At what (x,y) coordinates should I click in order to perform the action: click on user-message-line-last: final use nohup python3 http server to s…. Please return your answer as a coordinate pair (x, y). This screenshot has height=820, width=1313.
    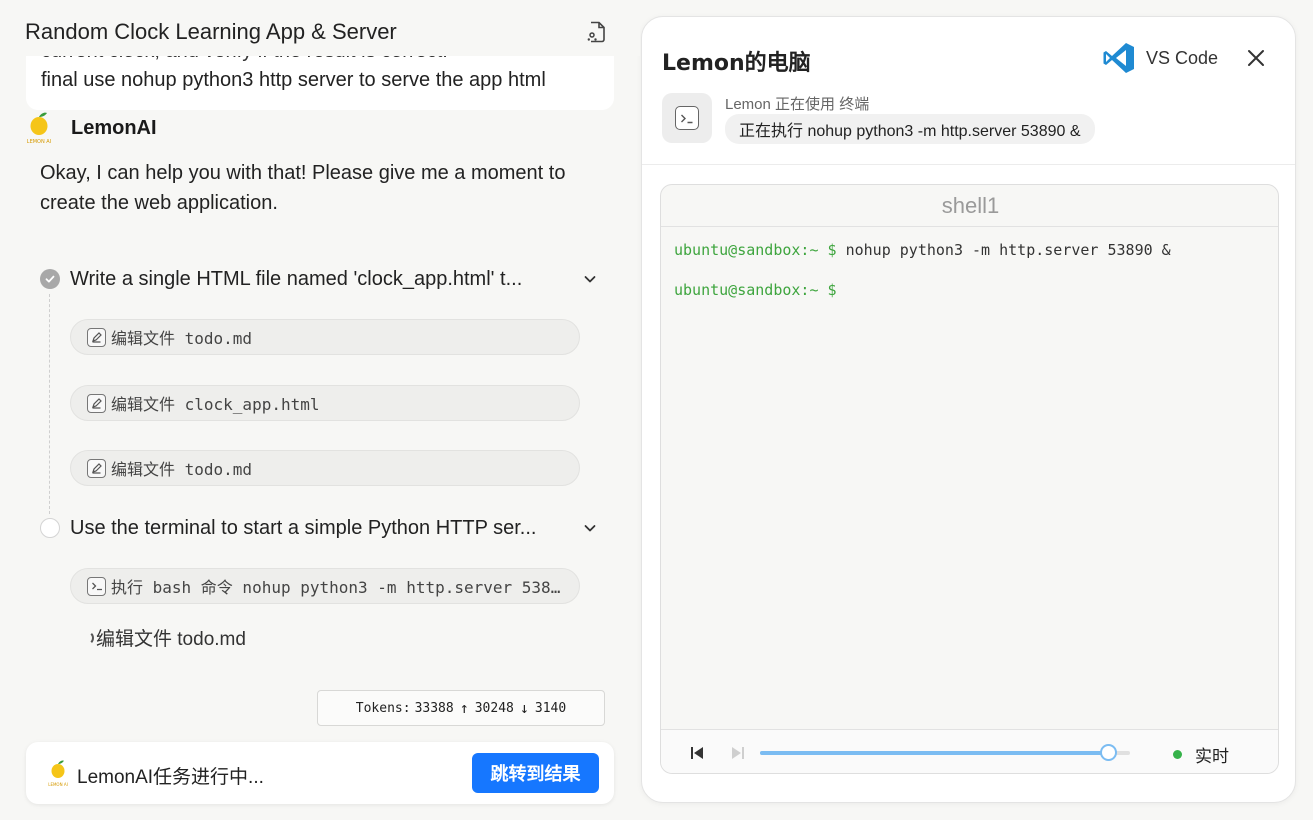
    Looking at the image, I should click on (293, 80).